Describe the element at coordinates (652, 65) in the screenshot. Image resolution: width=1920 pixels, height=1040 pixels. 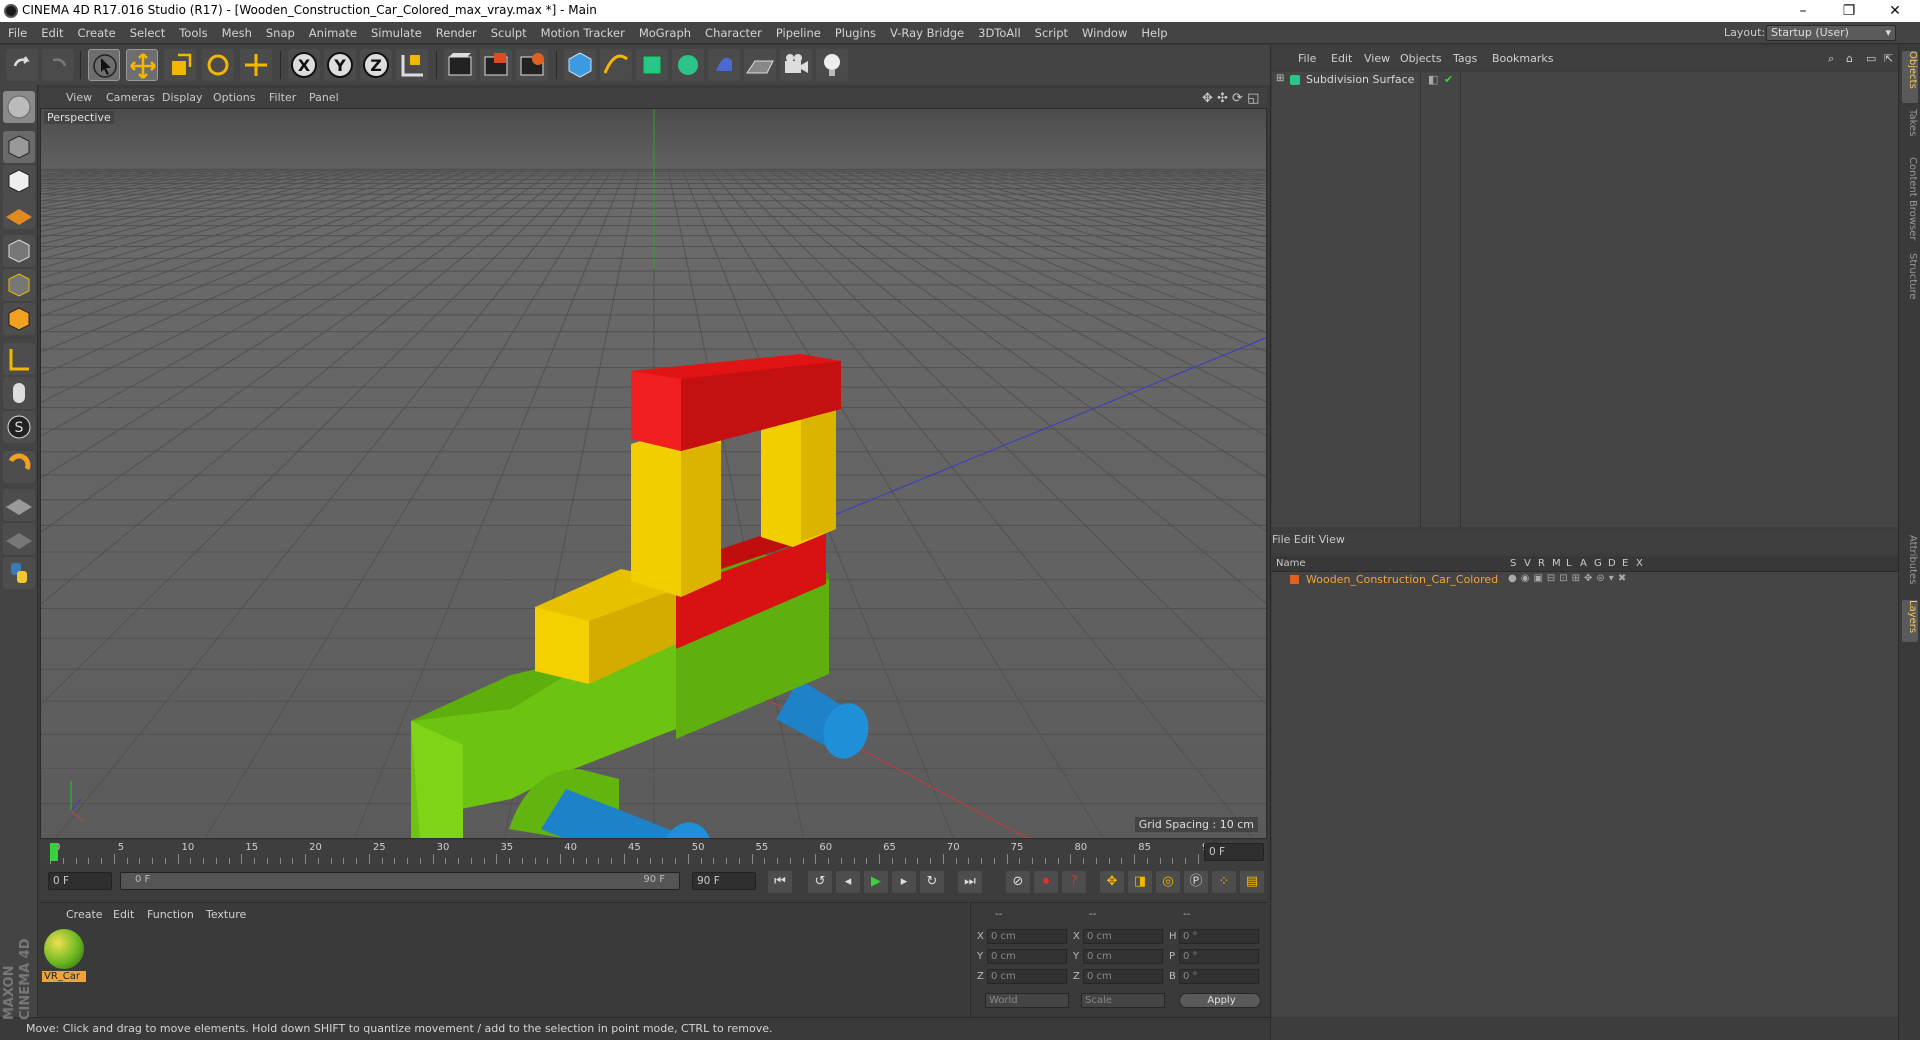
I see `subdivision-surface-button` at that location.